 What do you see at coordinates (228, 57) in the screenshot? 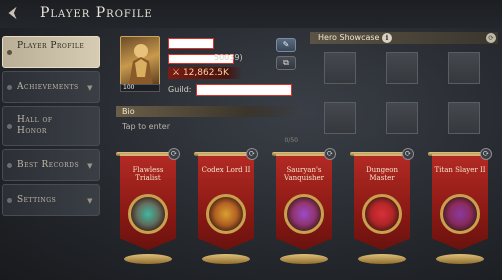
I see `player-id-suffix: 50039)` at bounding box center [228, 57].